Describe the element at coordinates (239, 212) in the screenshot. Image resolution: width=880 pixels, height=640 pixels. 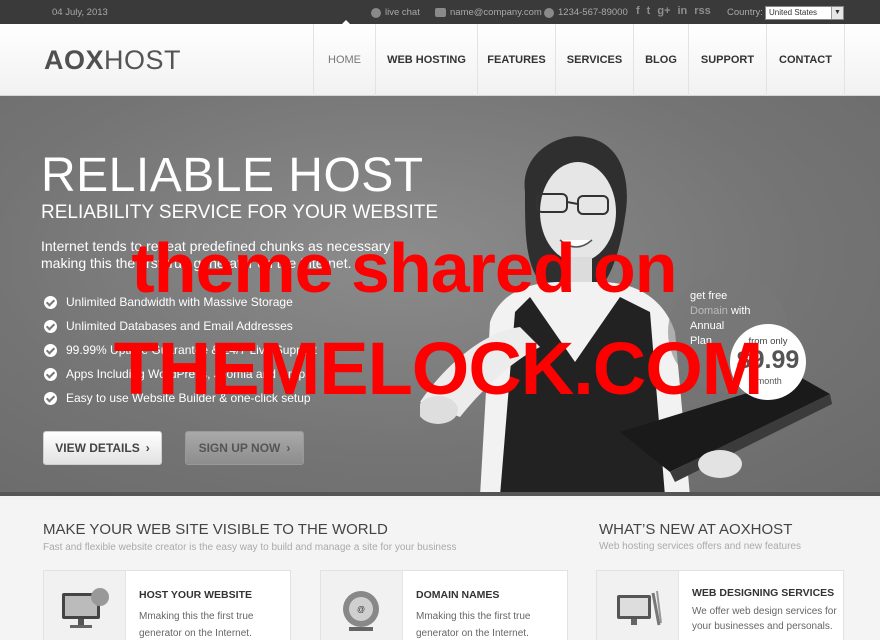
I see `hero-subtitle: RELIABILITY SERVICE FOR YOUR WEBSITE` at that location.